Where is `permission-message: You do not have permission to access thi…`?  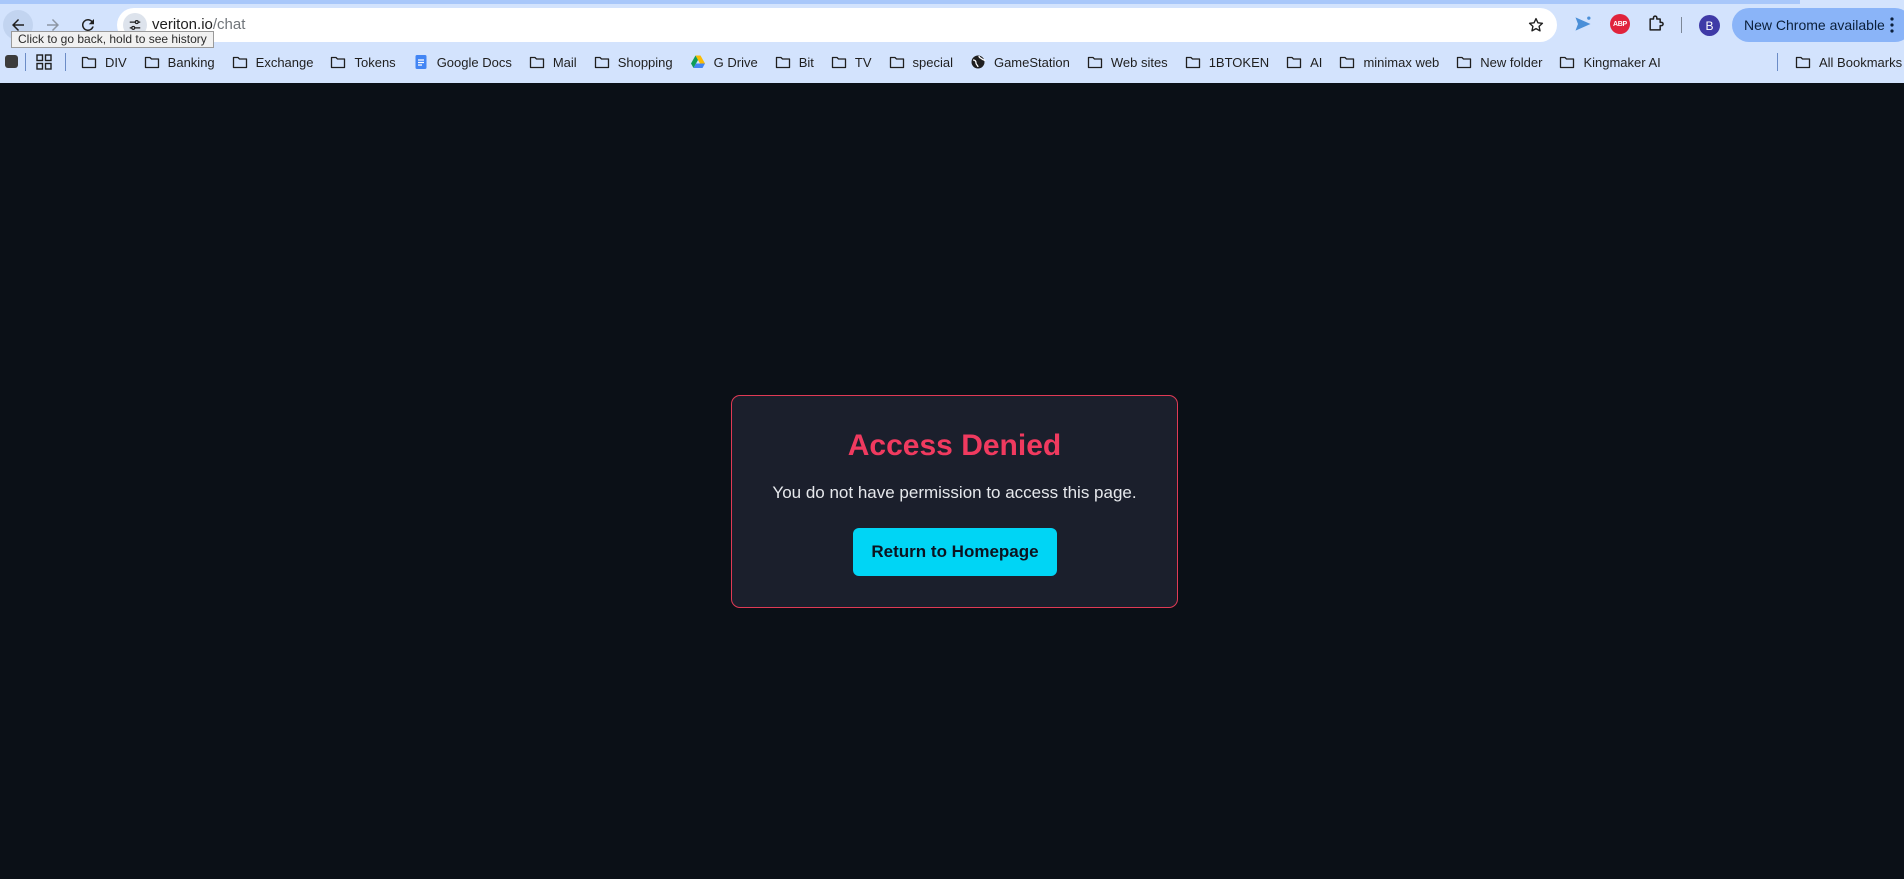
permission-message: You do not have permission to access thi… is located at coordinates (954, 492).